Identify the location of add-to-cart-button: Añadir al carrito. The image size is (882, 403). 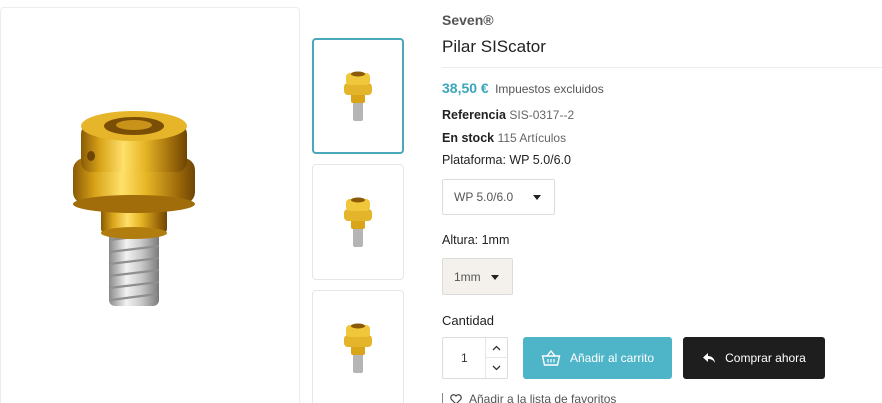
(597, 358).